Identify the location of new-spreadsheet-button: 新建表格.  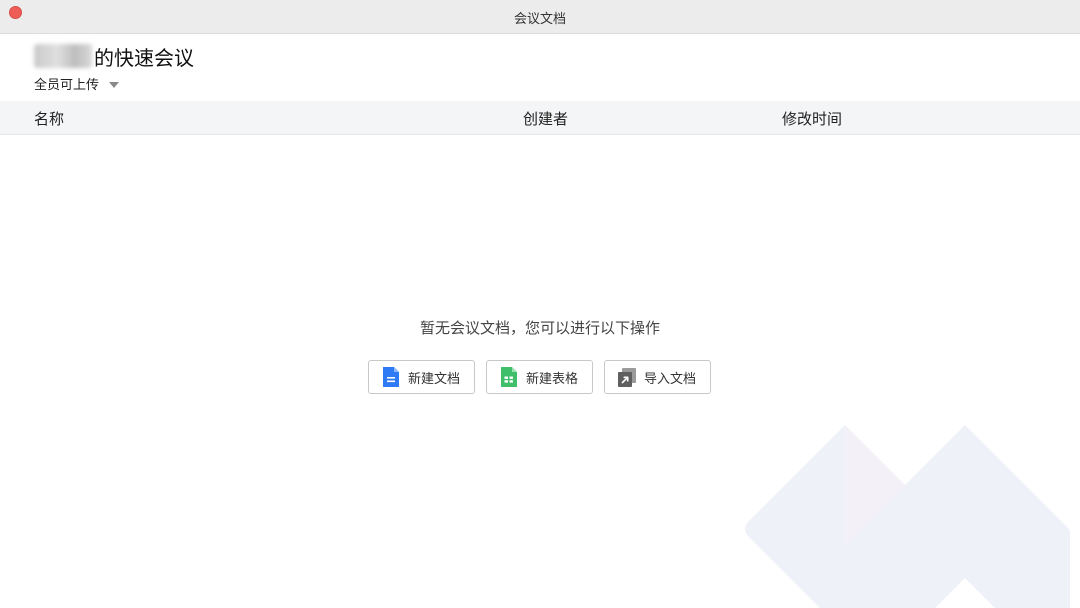
(539, 377).